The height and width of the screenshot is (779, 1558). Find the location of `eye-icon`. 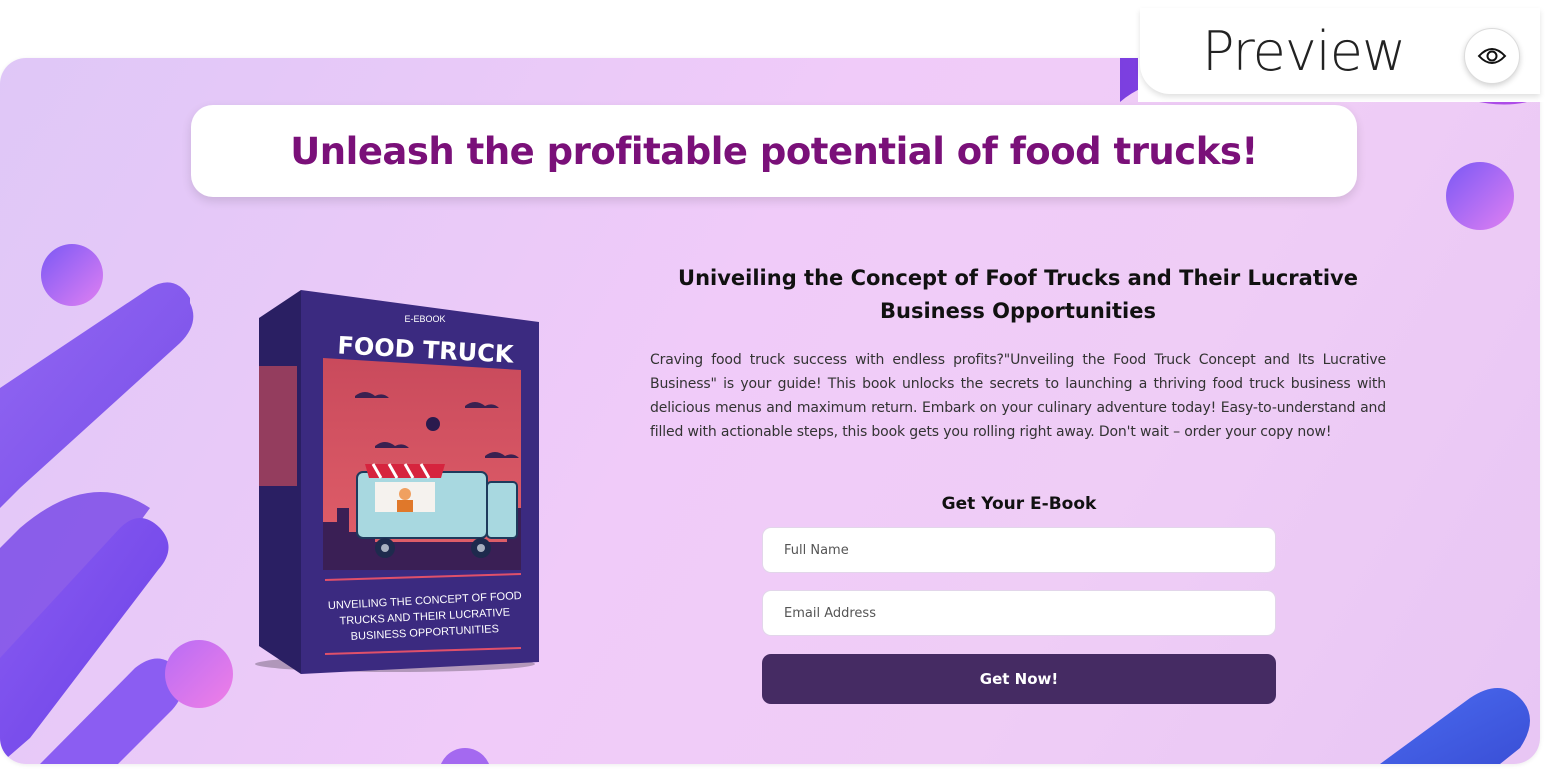

eye-icon is located at coordinates (1492, 56).